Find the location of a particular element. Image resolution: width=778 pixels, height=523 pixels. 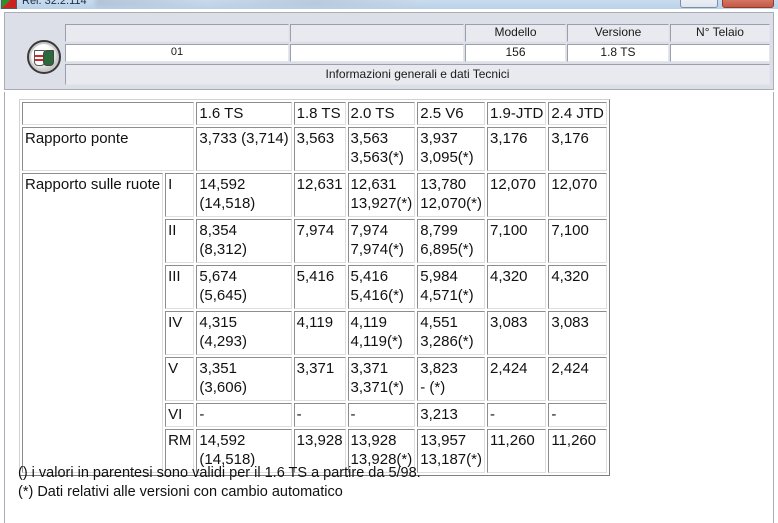

cell-value-line: 7,100 is located at coordinates (570, 230).